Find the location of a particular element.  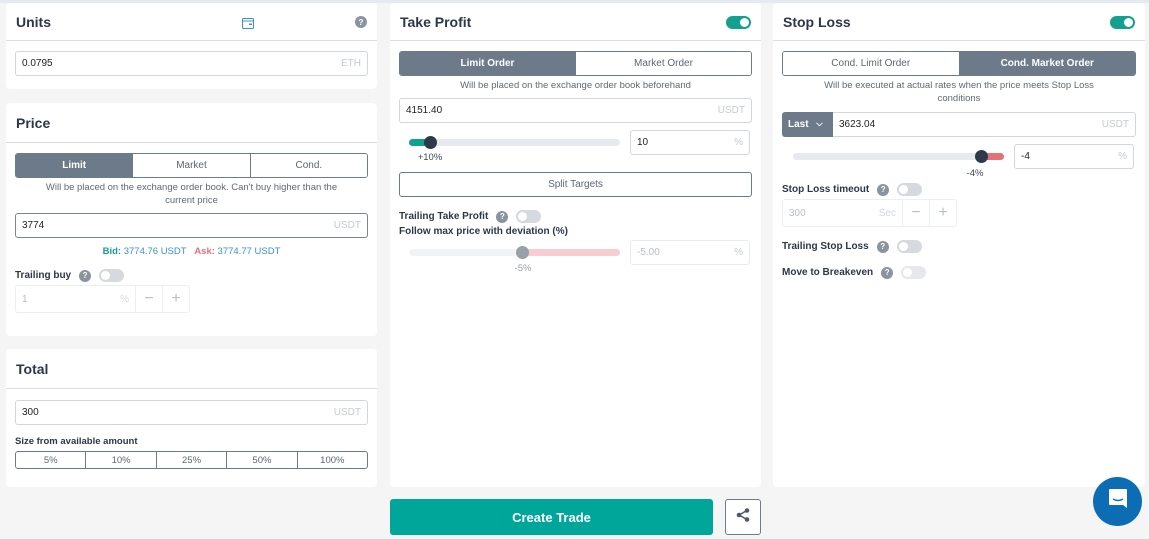

trailing-buy-unit: % is located at coordinates (124, 299).